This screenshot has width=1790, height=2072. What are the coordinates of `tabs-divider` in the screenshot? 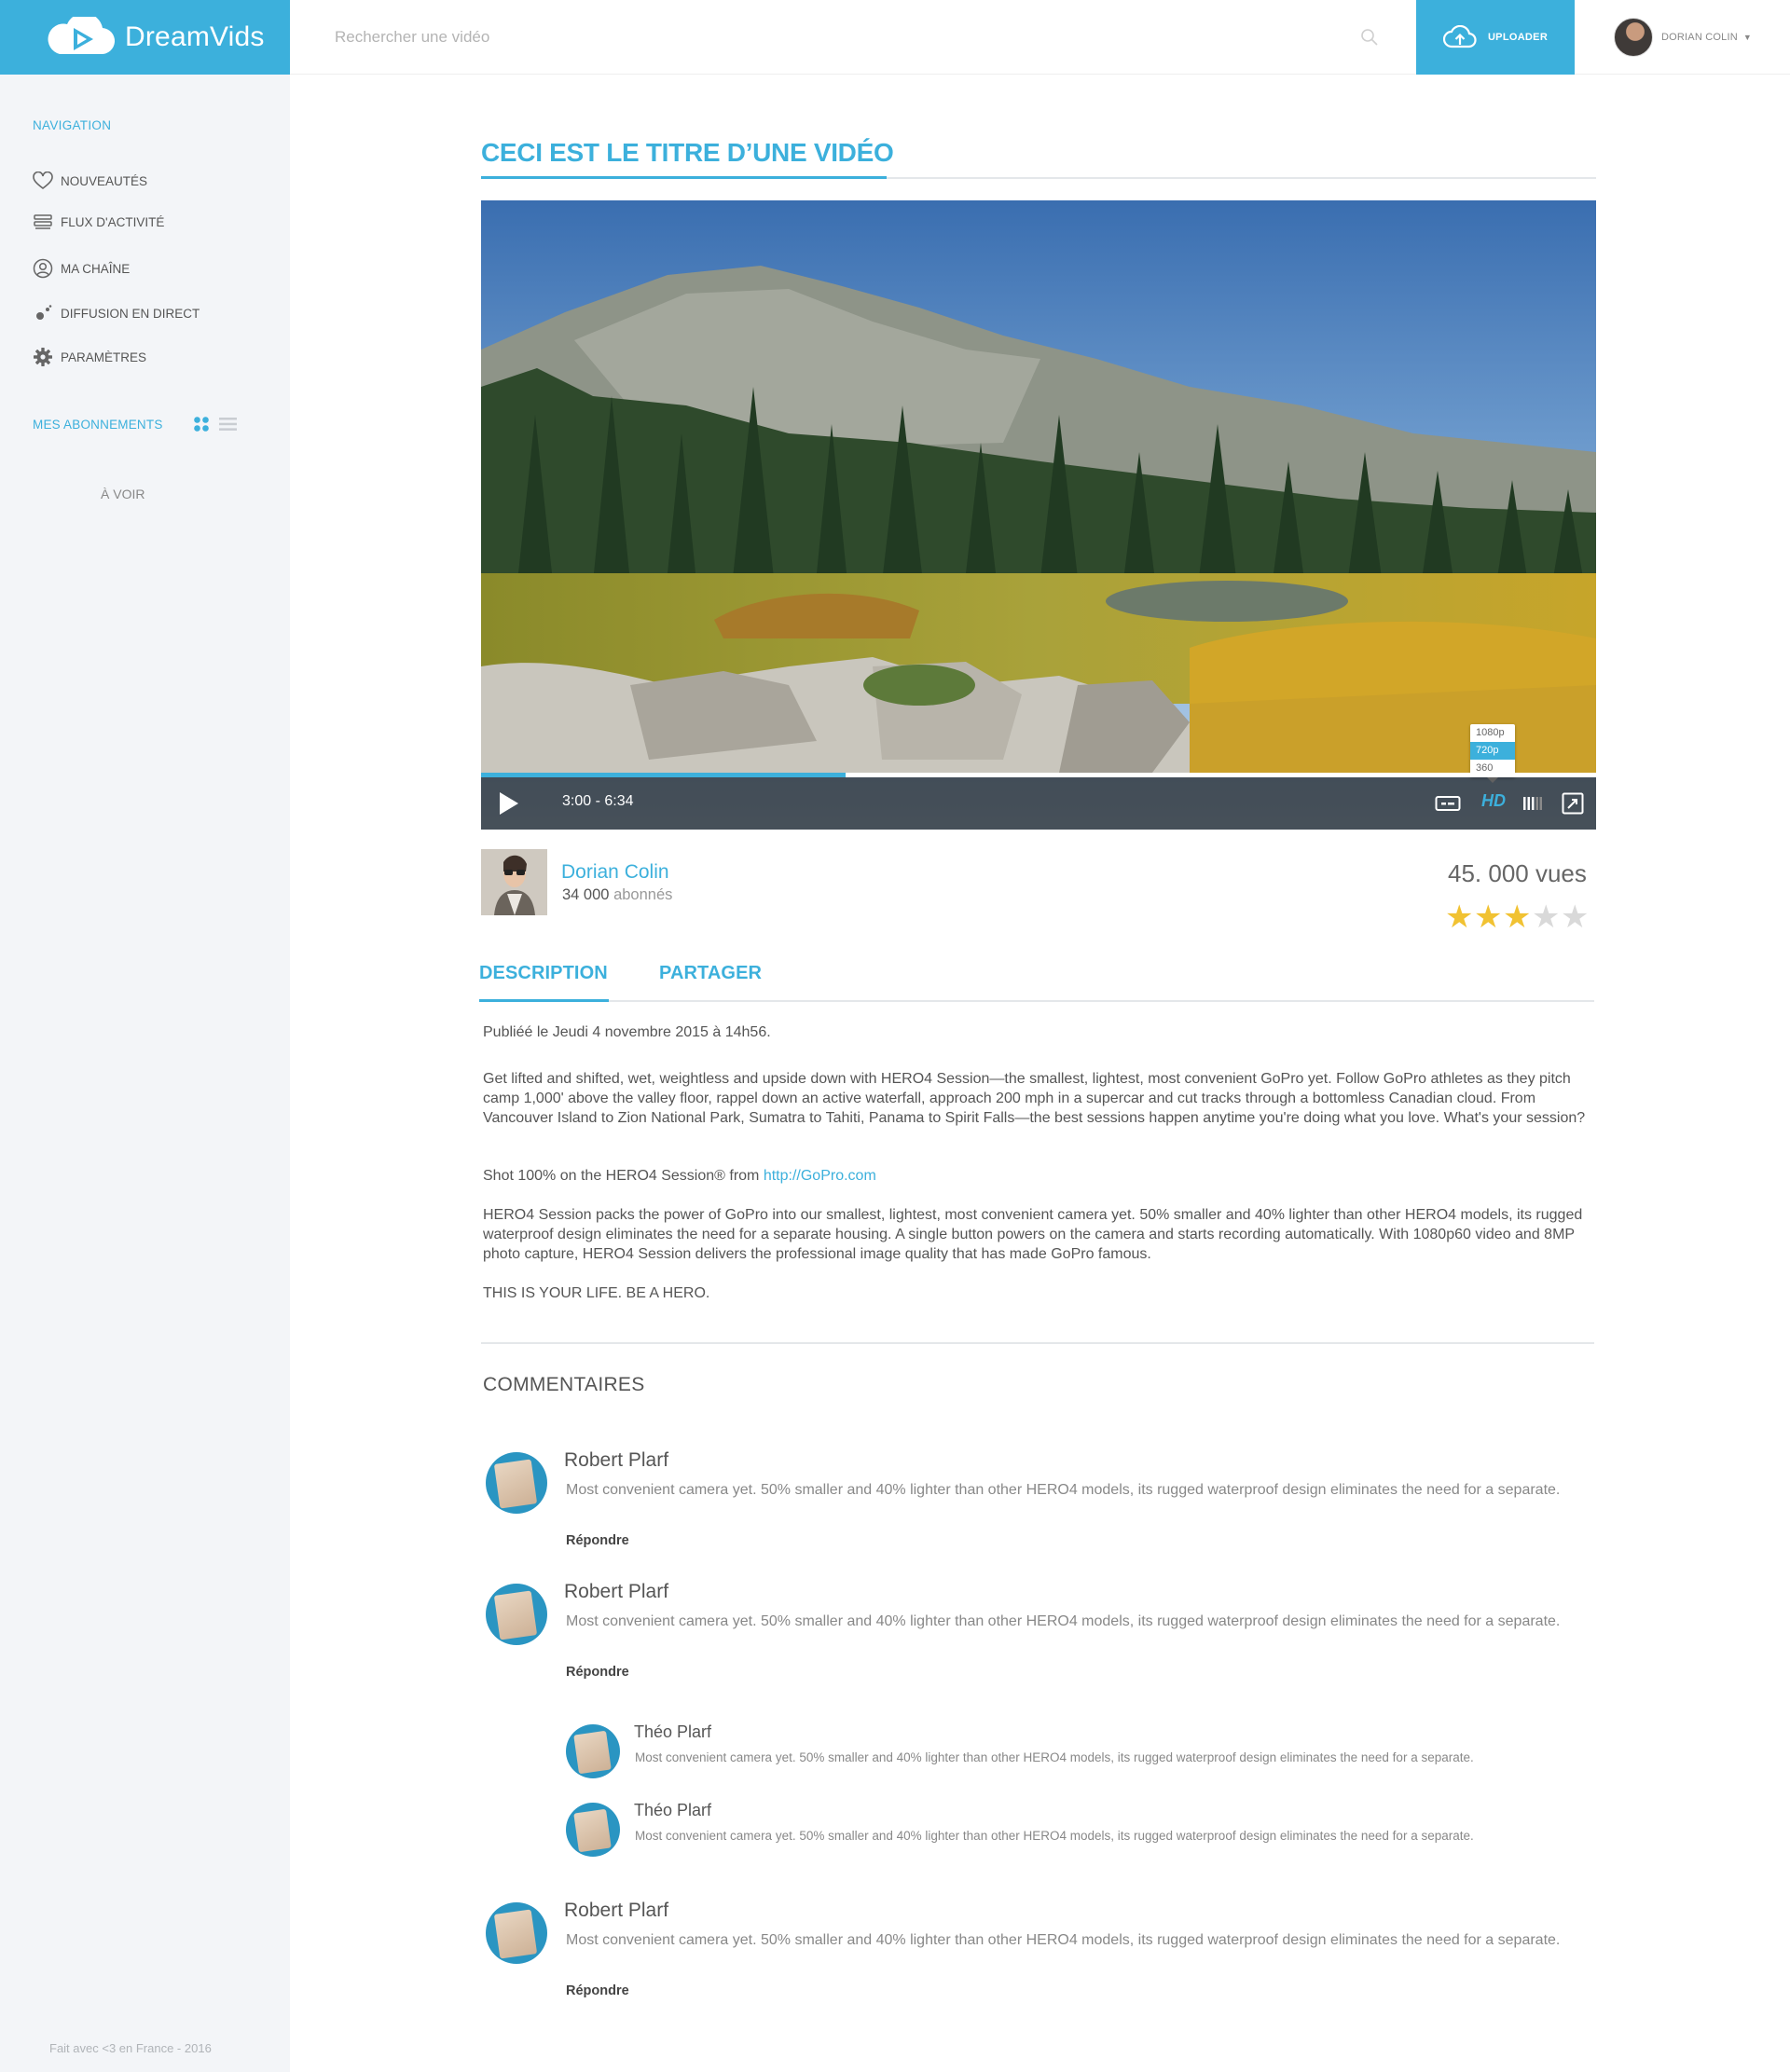 It's located at (1037, 1001).